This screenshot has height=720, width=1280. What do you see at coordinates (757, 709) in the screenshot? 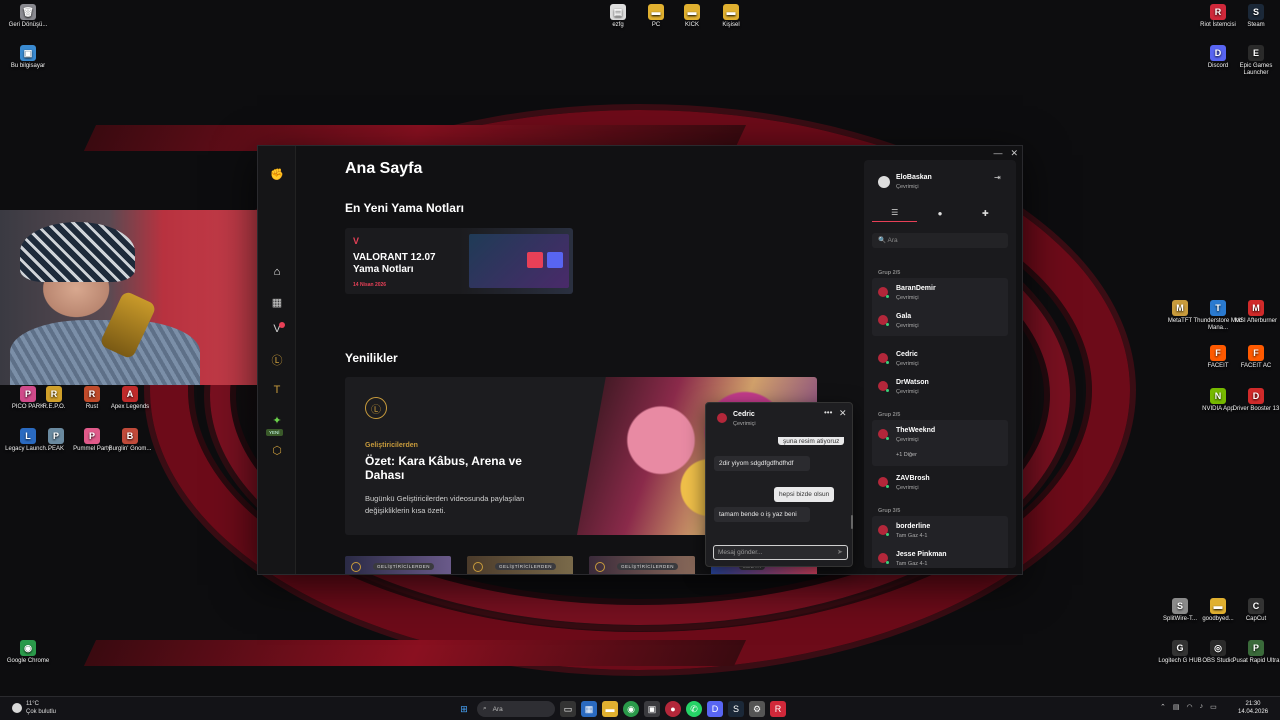
I see `settings-icon: ⚙` at bounding box center [757, 709].